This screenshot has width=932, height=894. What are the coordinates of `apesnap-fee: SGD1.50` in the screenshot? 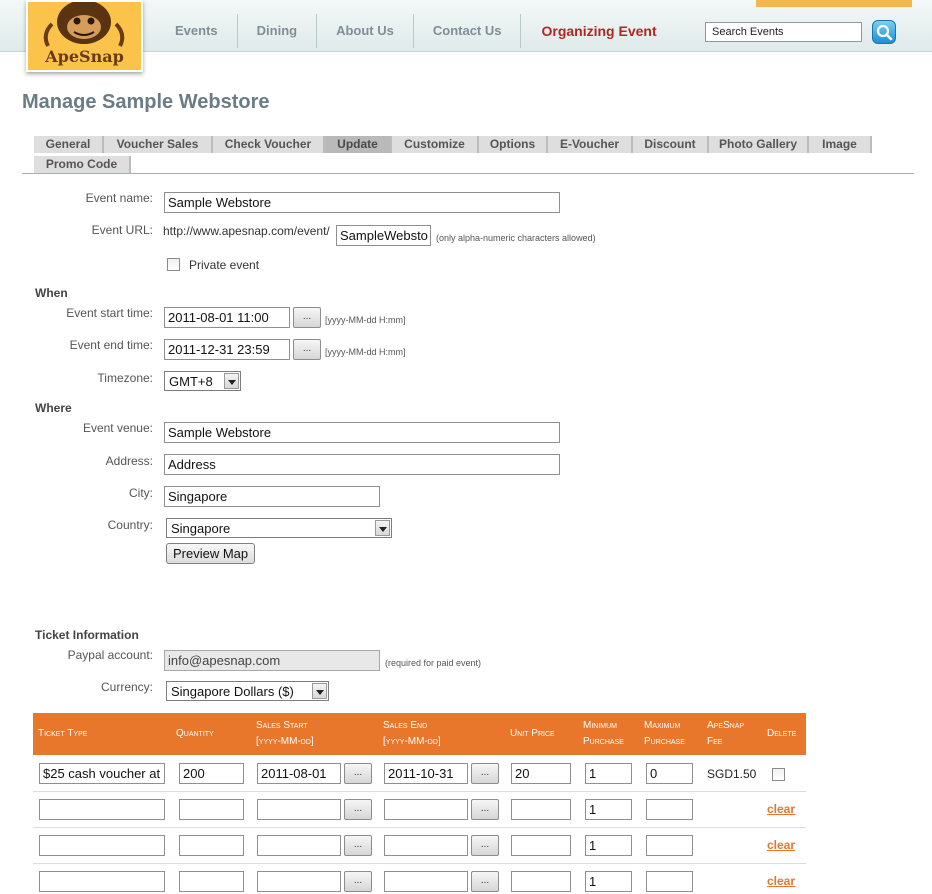 It's located at (732, 774).